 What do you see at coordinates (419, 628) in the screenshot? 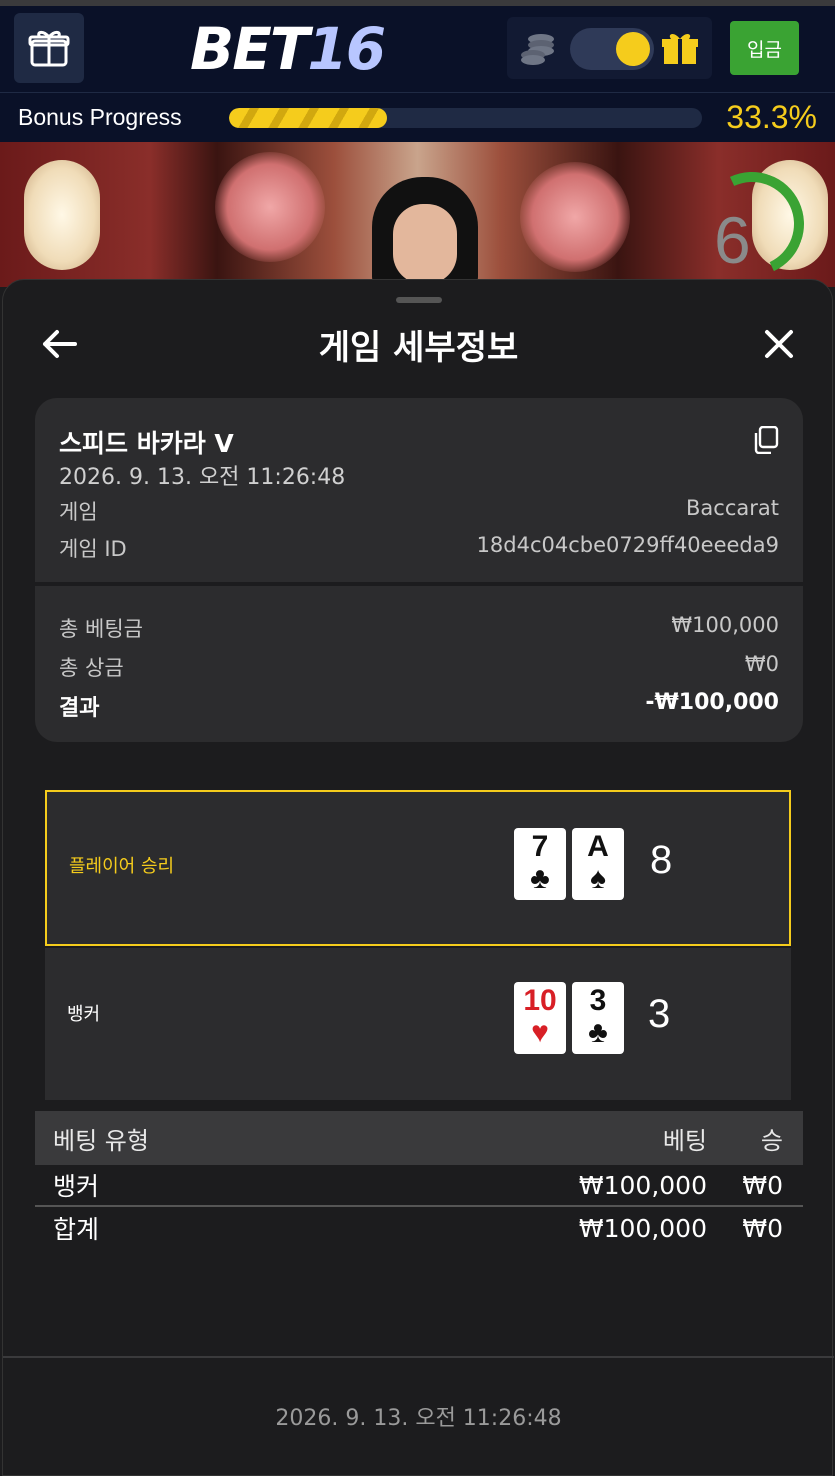
I see `total-bet-row: 총 베팅금 ₩100,000` at bounding box center [419, 628].